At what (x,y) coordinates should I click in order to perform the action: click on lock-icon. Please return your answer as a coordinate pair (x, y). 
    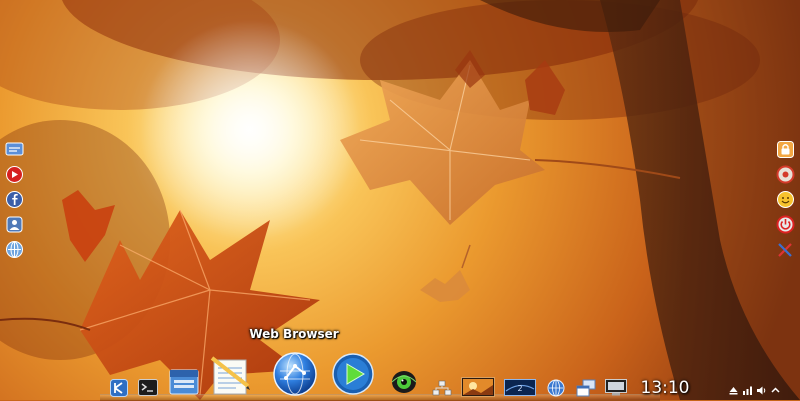
    Looking at the image, I should click on (785, 149).